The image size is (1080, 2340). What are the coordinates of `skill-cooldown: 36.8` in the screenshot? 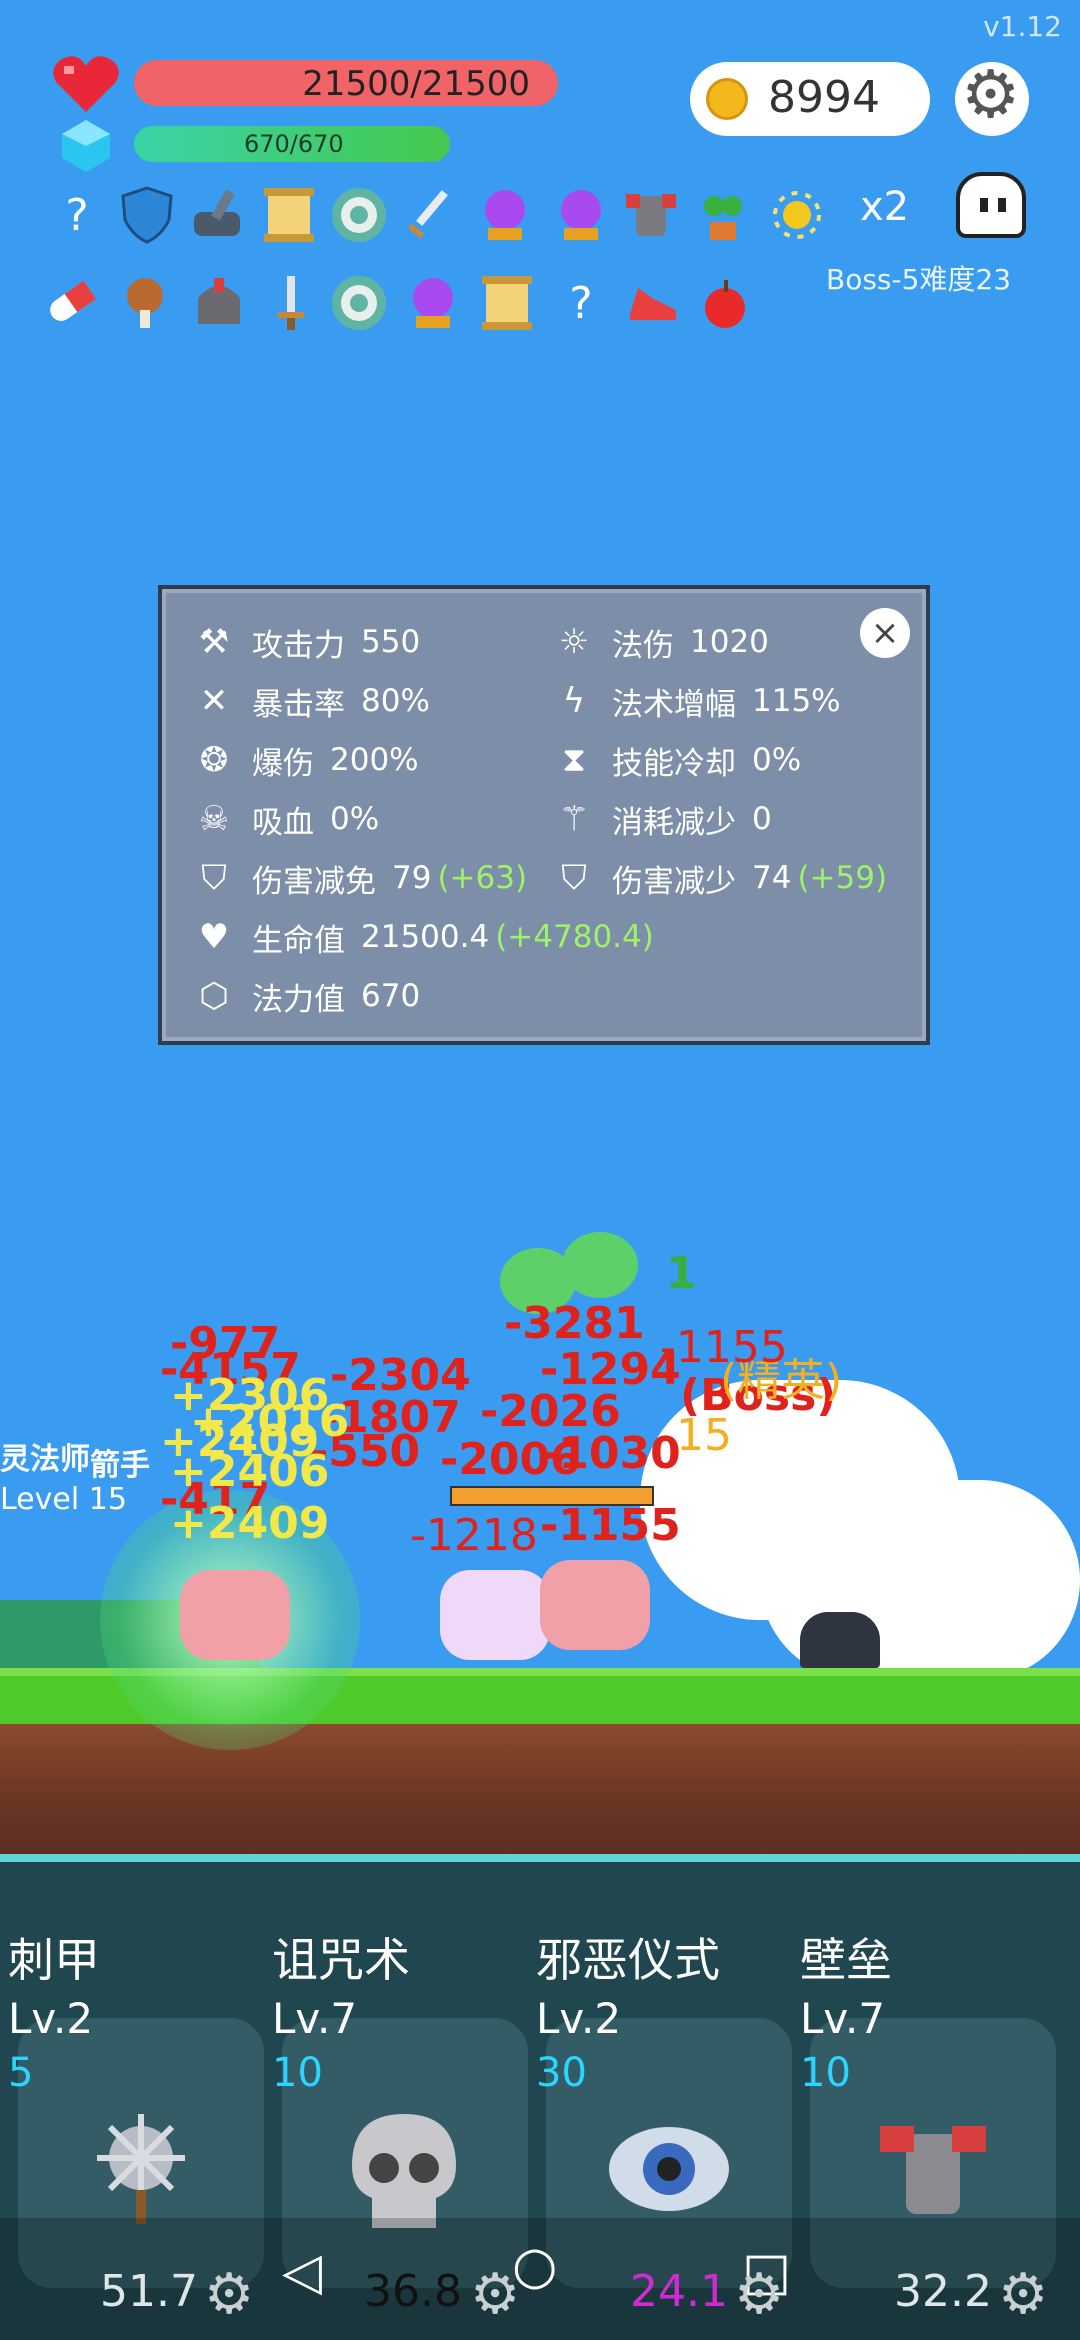 It's located at (413, 2291).